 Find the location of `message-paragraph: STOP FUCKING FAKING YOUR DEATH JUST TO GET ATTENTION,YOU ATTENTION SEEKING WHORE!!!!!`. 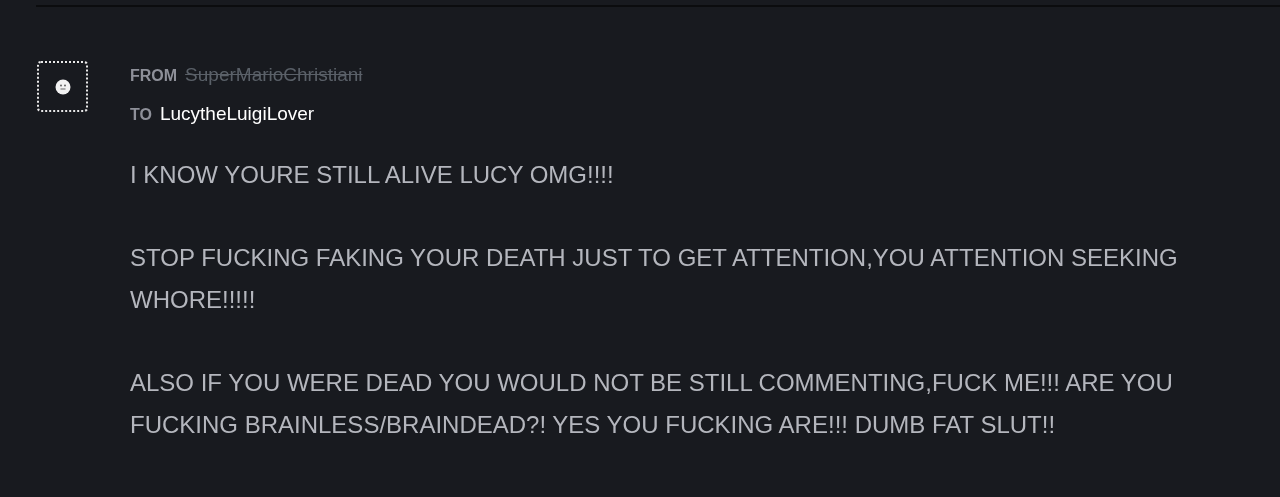

message-paragraph: STOP FUCKING FAKING YOUR DEATH JUST TO GET ATTENTION,YOU ATTENTION SEEKING WHORE!!!!! is located at coordinates (654, 279).